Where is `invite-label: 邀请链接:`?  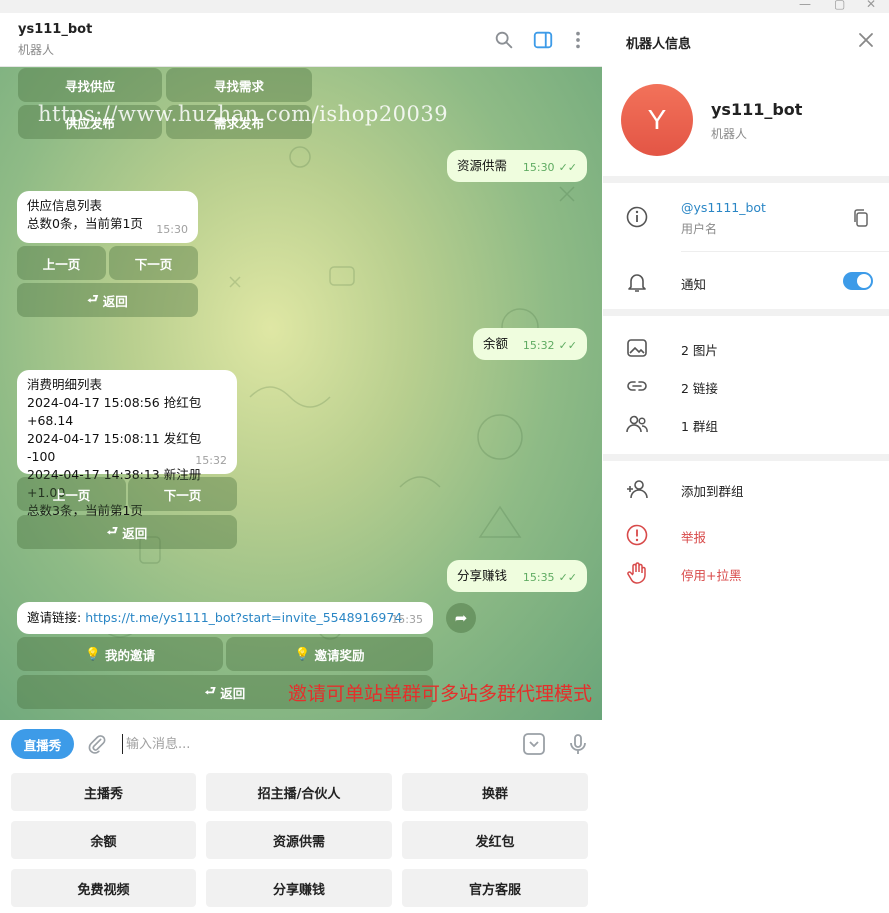 invite-label: 邀请链接: is located at coordinates (56, 617).